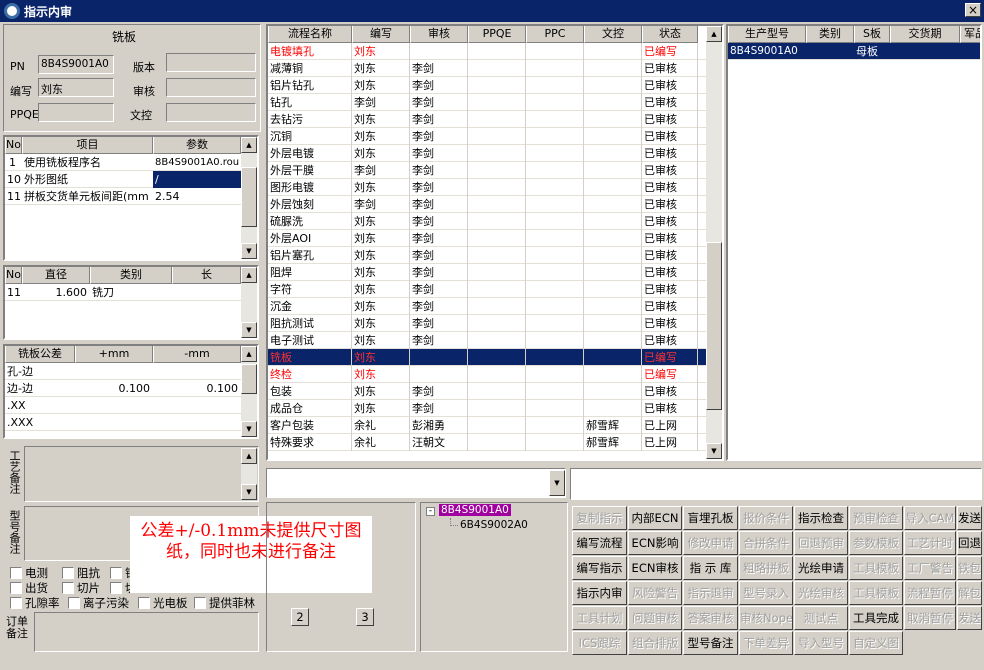  I want to click on action-button: 工艺计时, so click(930, 543).